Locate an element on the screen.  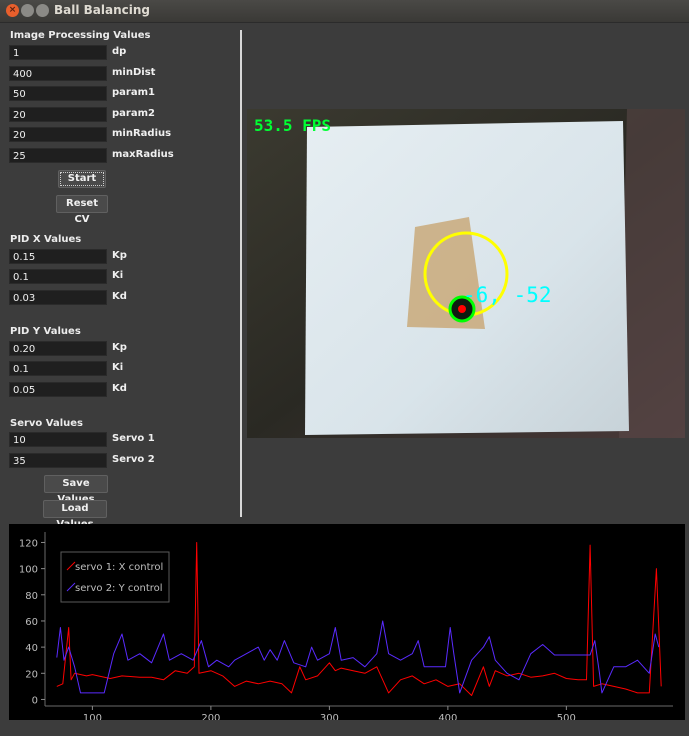
minimize-icon is located at coordinates (27, 10).